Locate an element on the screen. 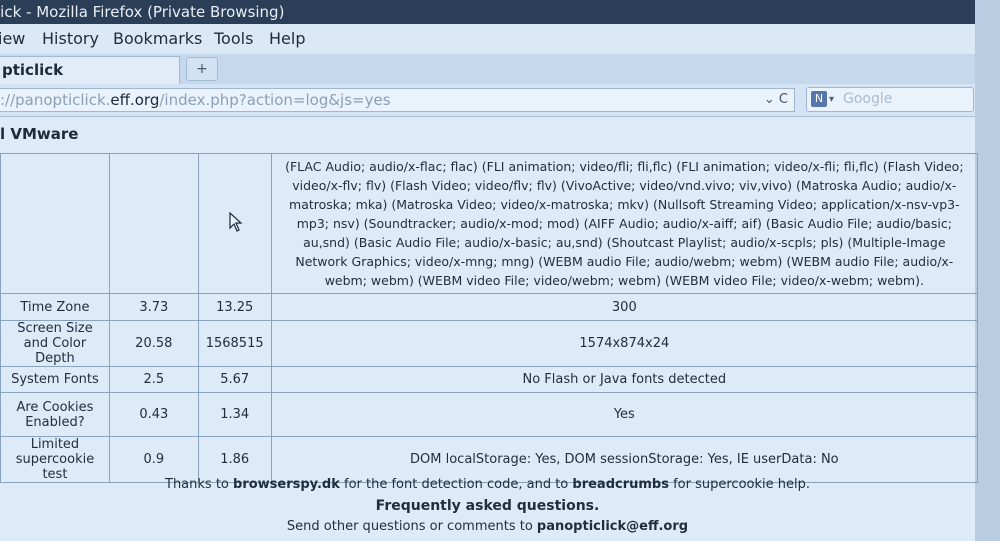 This screenshot has width=1000, height=541. plus-icon: + is located at coordinates (202, 69).